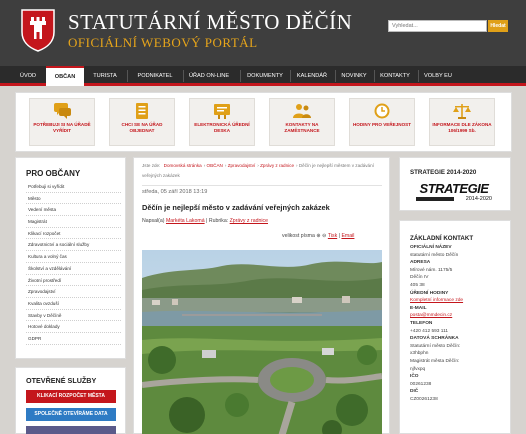 The height and width of the screenshot is (434, 526). I want to click on quick-link-label: POTŘEBUJI SI NA ÚŘADĚ VYŘÍDIT, so click(62, 127).